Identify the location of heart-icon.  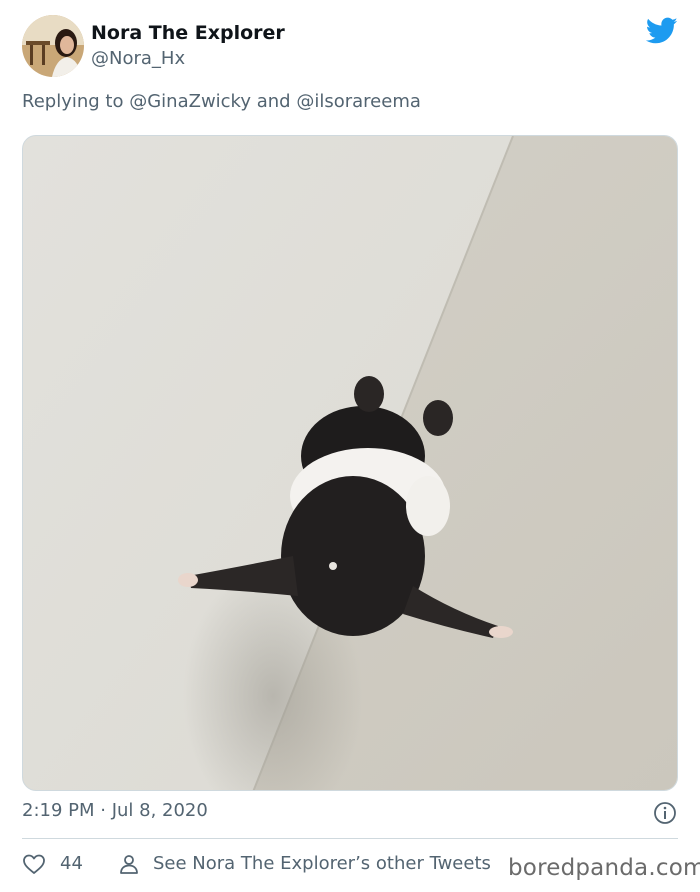
(34, 864).